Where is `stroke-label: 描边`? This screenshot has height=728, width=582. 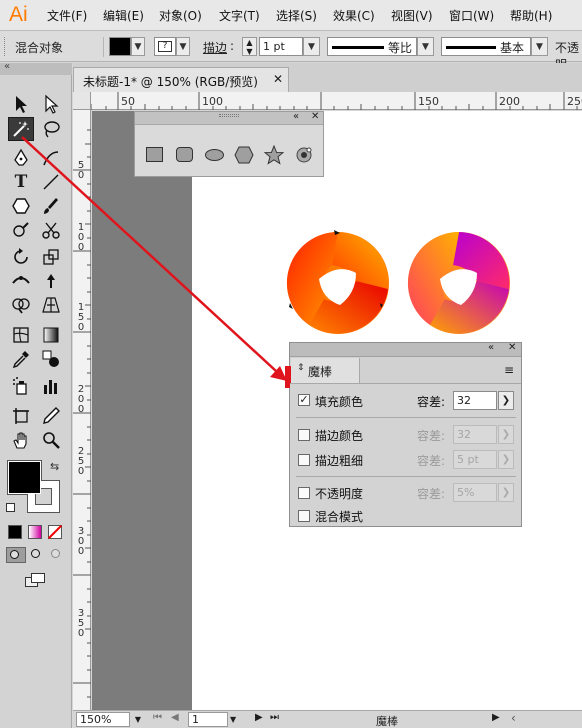 stroke-label: 描边 is located at coordinates (215, 47).